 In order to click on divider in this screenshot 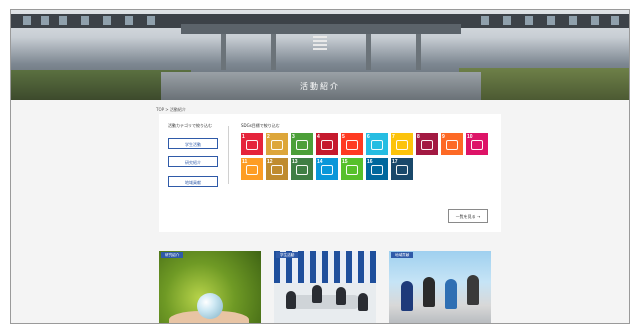, I will do `click(228, 155)`.